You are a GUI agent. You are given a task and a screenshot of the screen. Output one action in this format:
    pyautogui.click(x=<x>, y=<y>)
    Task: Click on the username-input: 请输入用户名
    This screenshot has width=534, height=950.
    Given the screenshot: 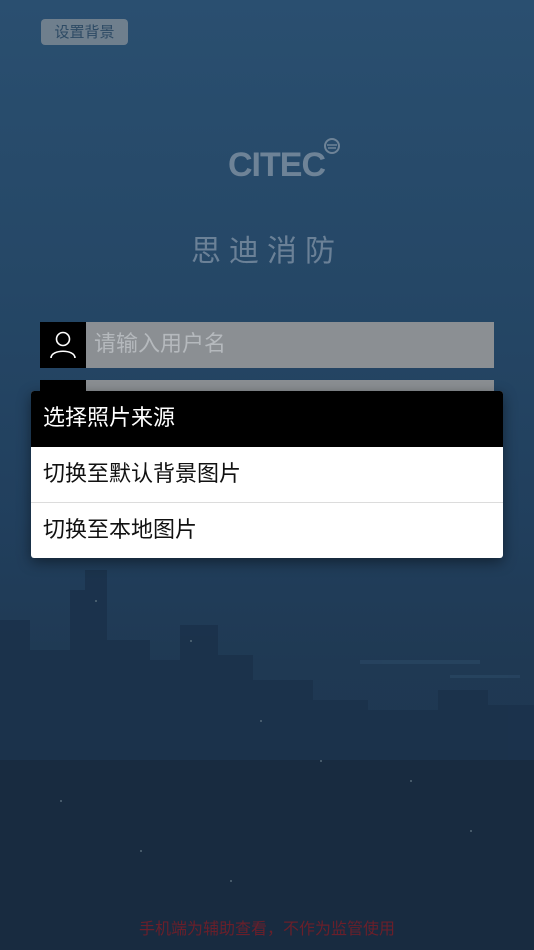 What is the action you would take?
    pyautogui.click(x=290, y=345)
    